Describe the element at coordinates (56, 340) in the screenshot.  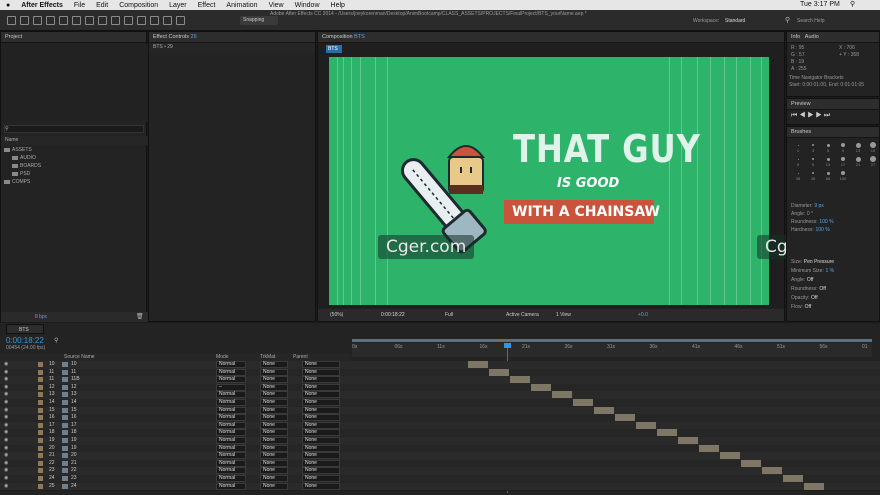
I see `timeline-search-icon: ⚲` at that location.